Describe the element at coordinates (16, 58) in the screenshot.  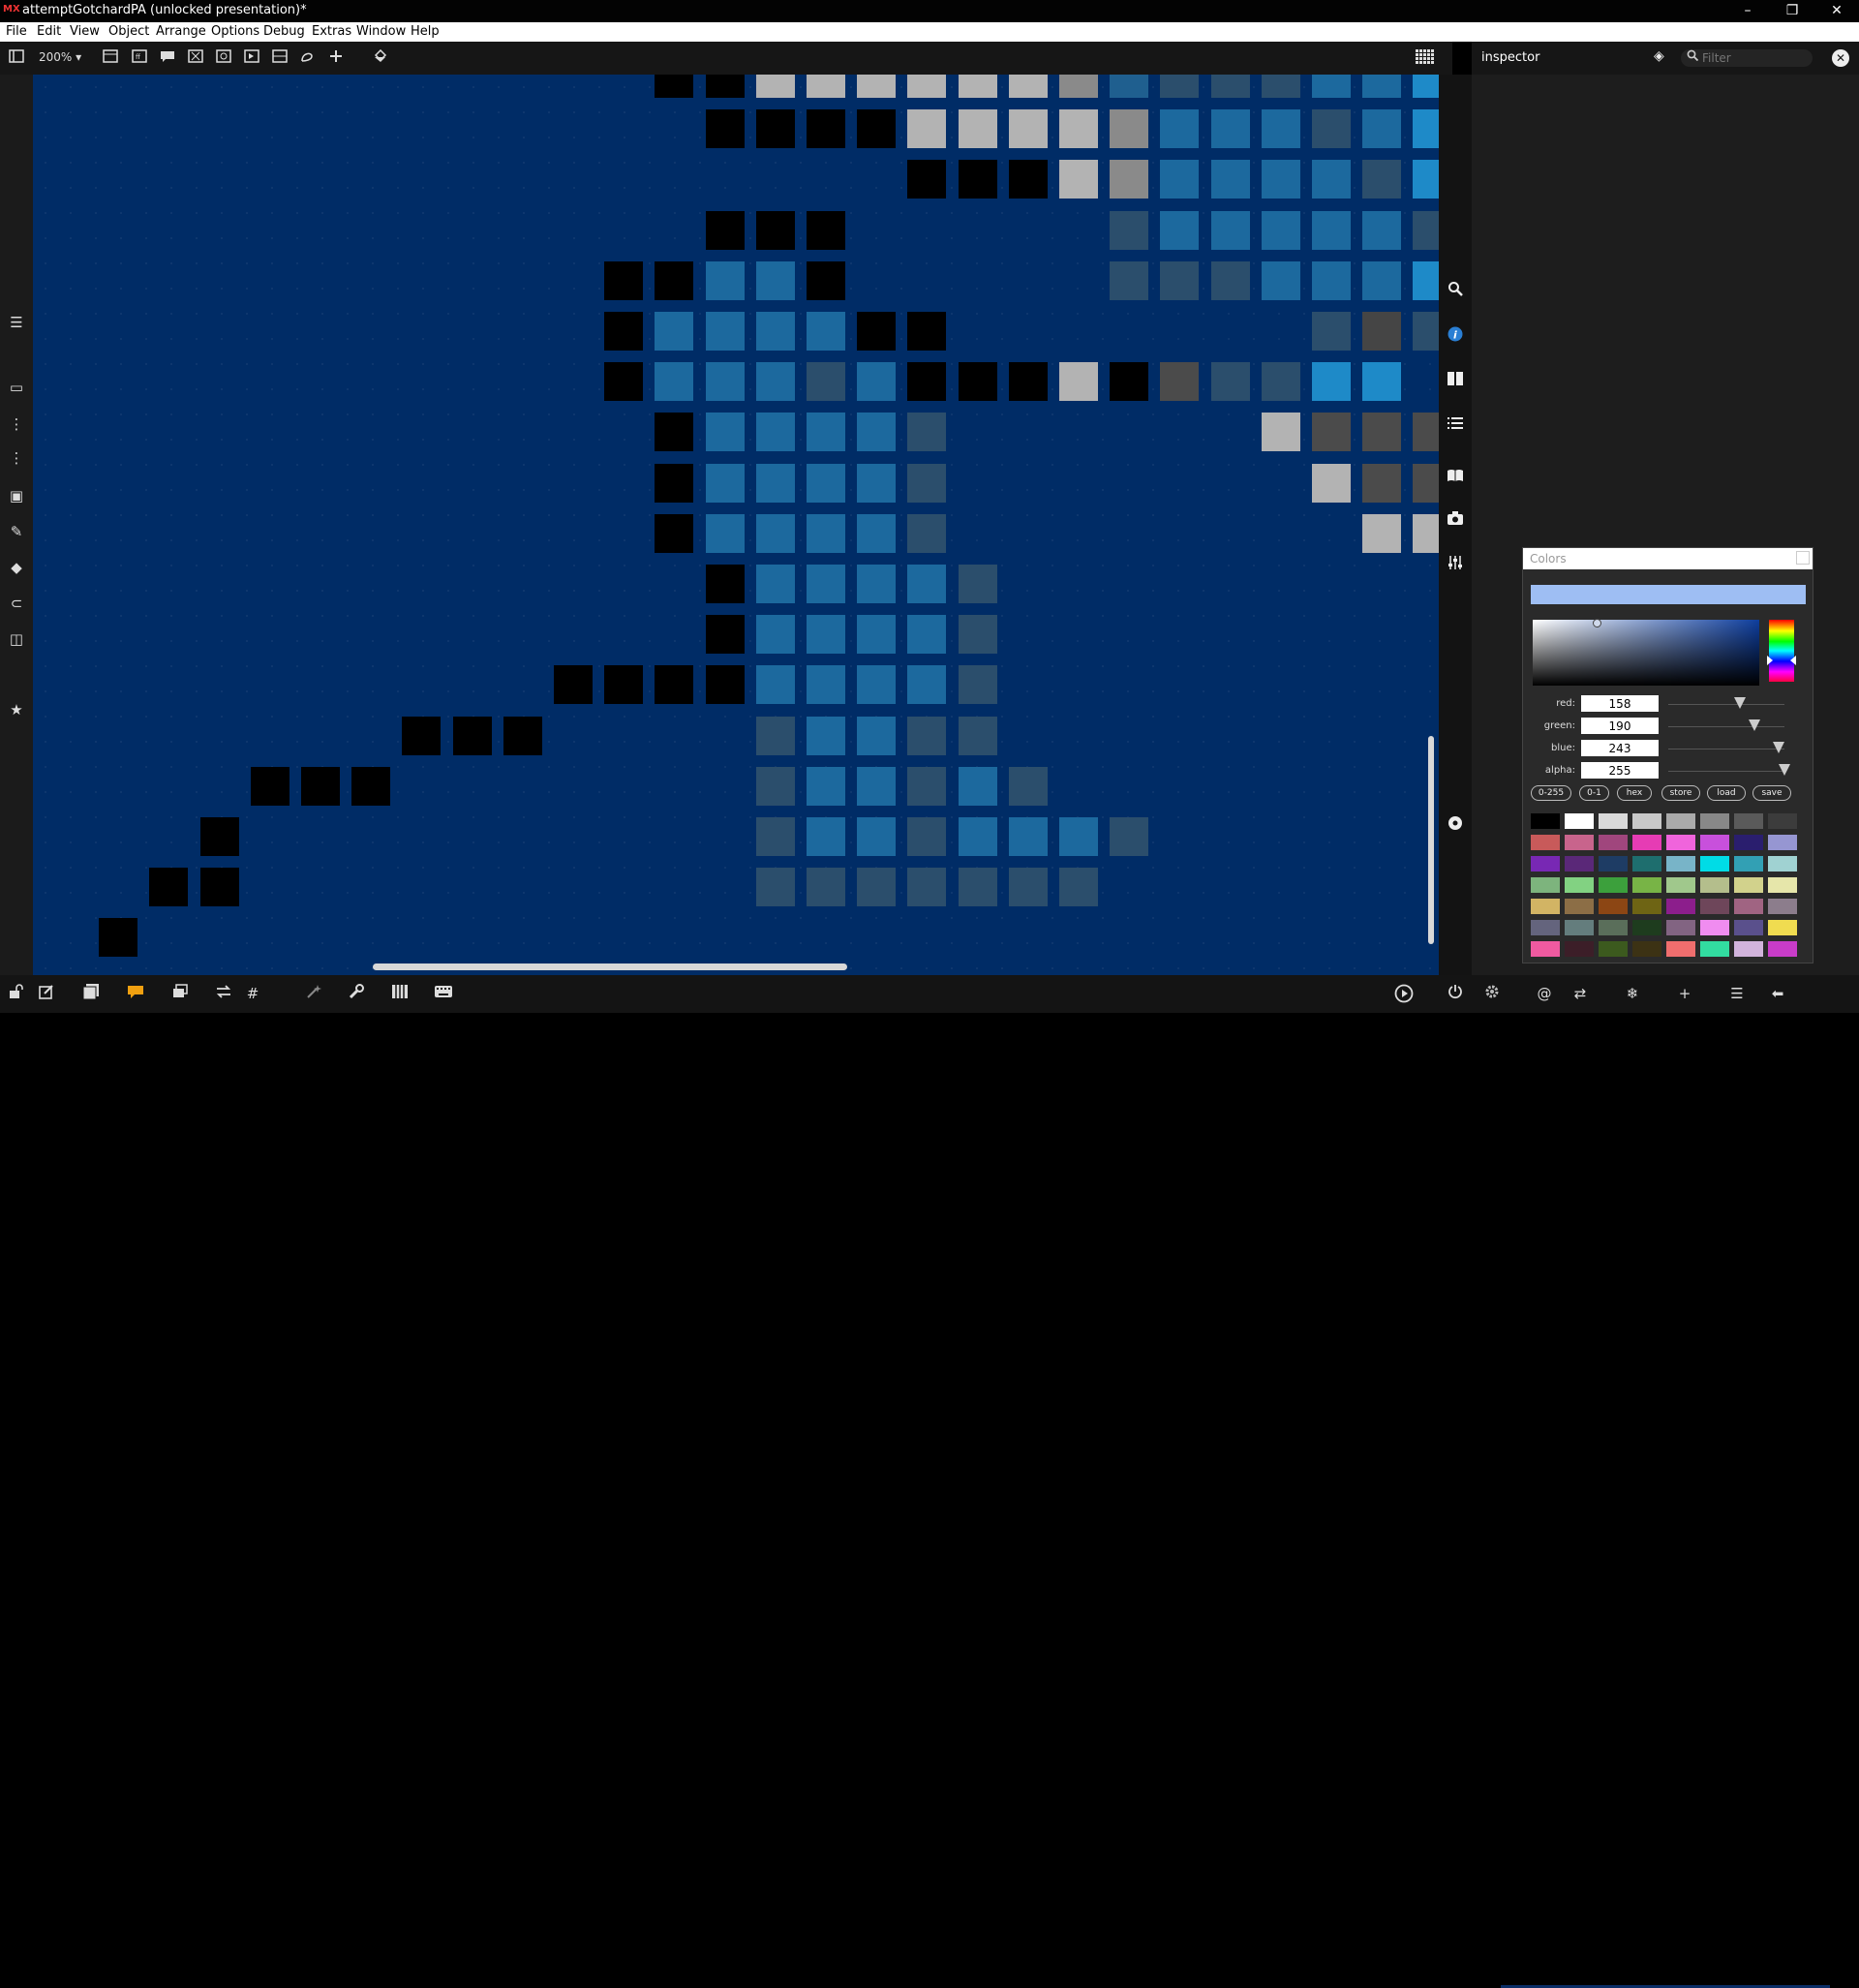
I see `sidebar-toggle-icon` at that location.